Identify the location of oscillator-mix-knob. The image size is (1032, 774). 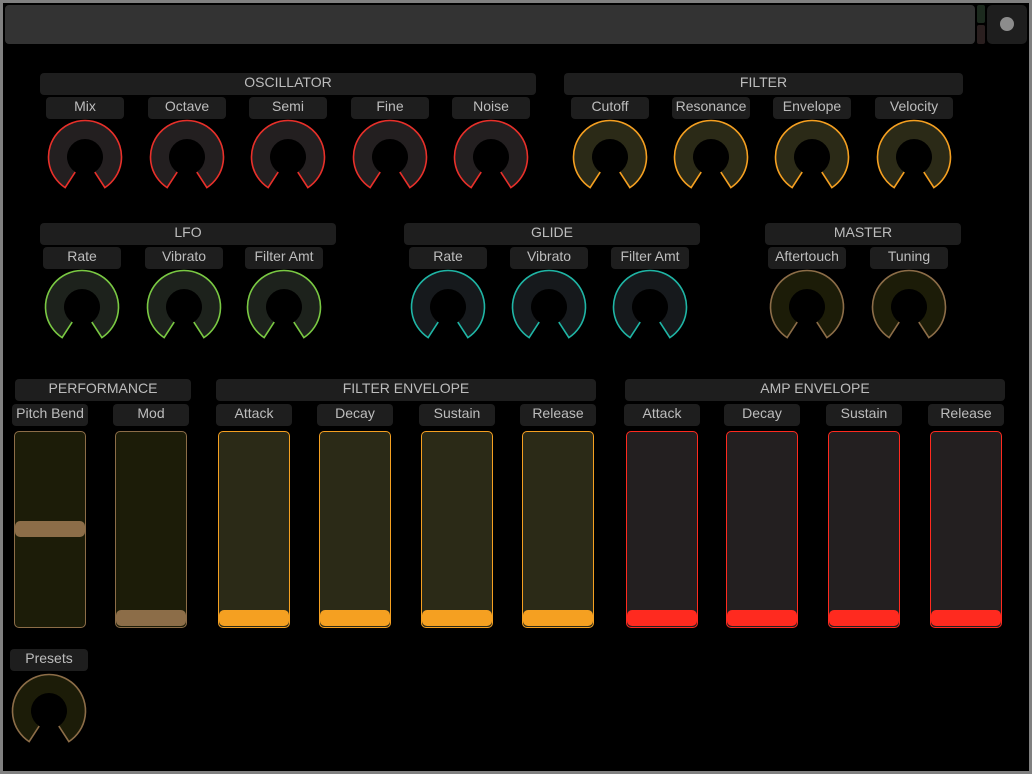
(85, 157).